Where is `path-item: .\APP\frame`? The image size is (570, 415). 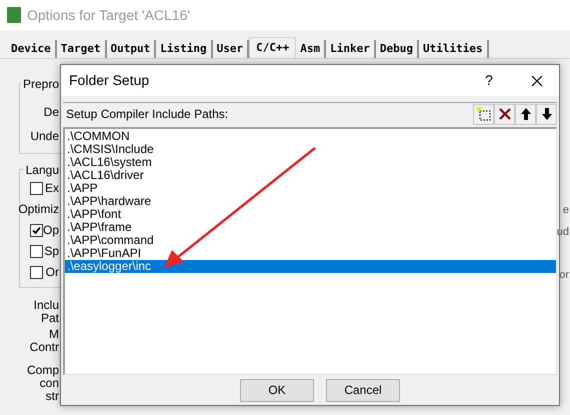
path-item: .\APP\frame is located at coordinates (310, 227).